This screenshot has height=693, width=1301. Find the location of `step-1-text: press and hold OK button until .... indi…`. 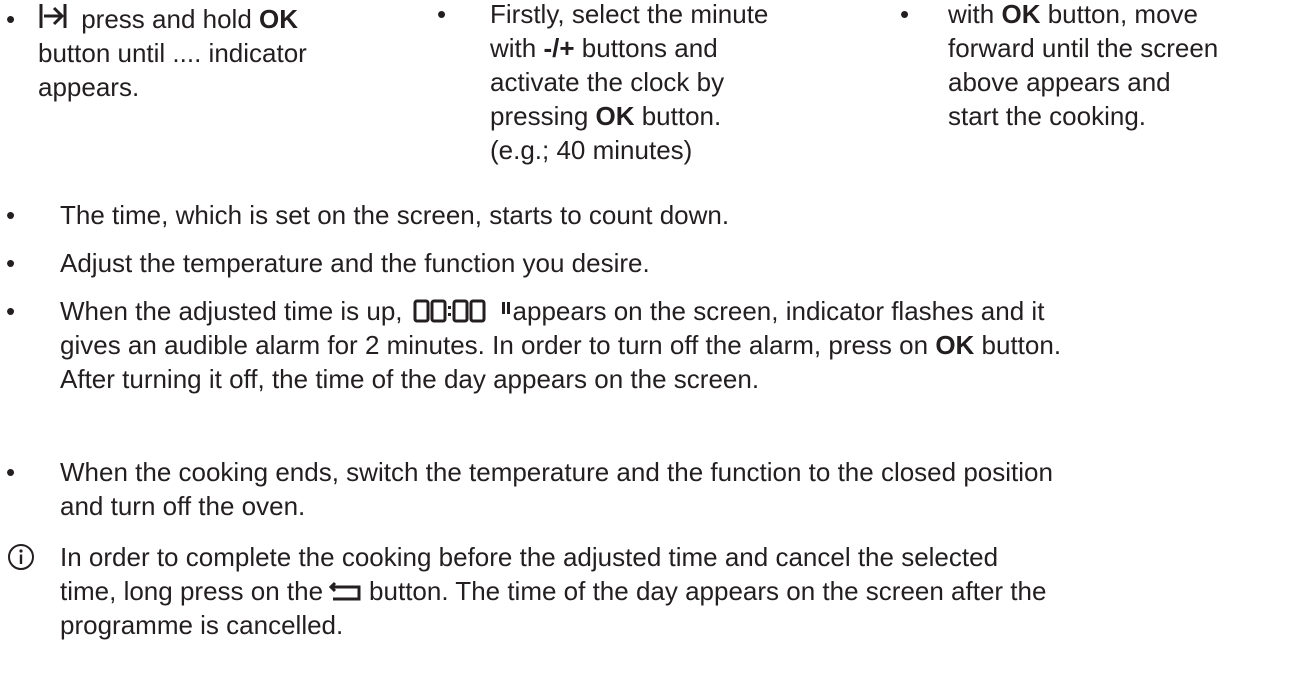

step-1-text: press and hold OK button until .... indi… is located at coordinates (218, 53).